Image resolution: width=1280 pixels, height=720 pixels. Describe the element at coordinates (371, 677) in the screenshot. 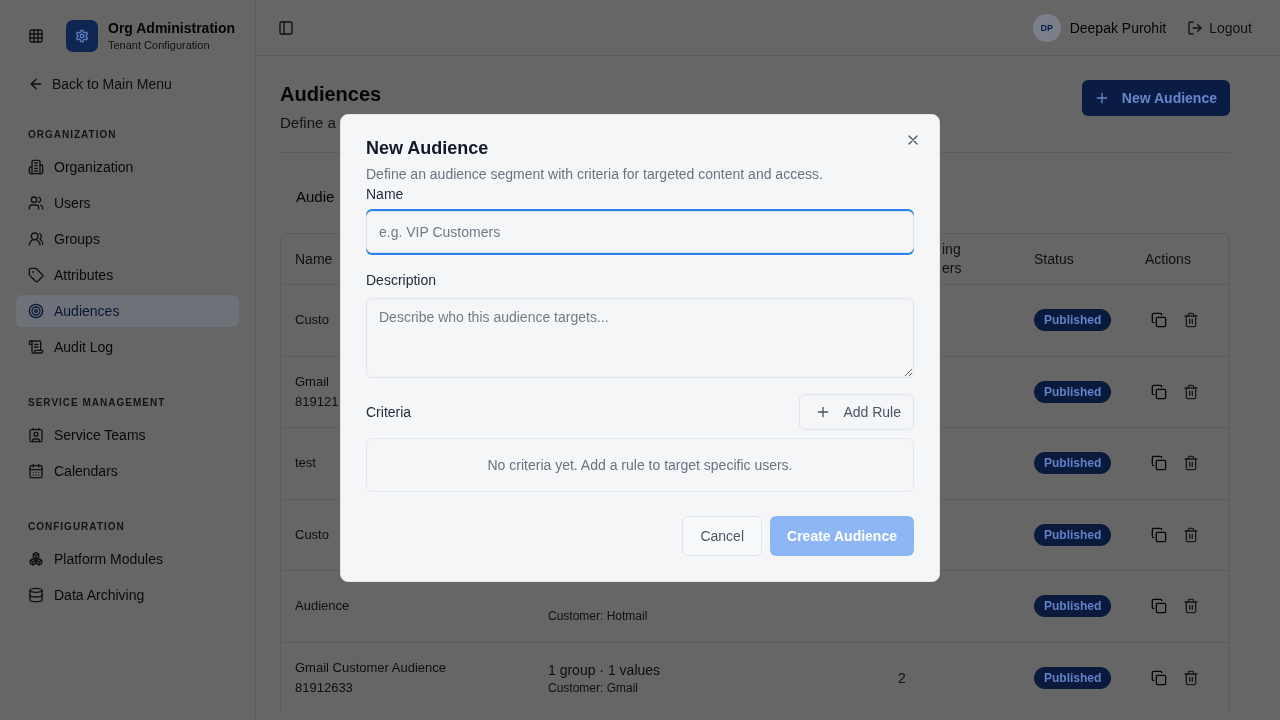

I see `audience-name: Gmail Customer Audience 81912633` at that location.